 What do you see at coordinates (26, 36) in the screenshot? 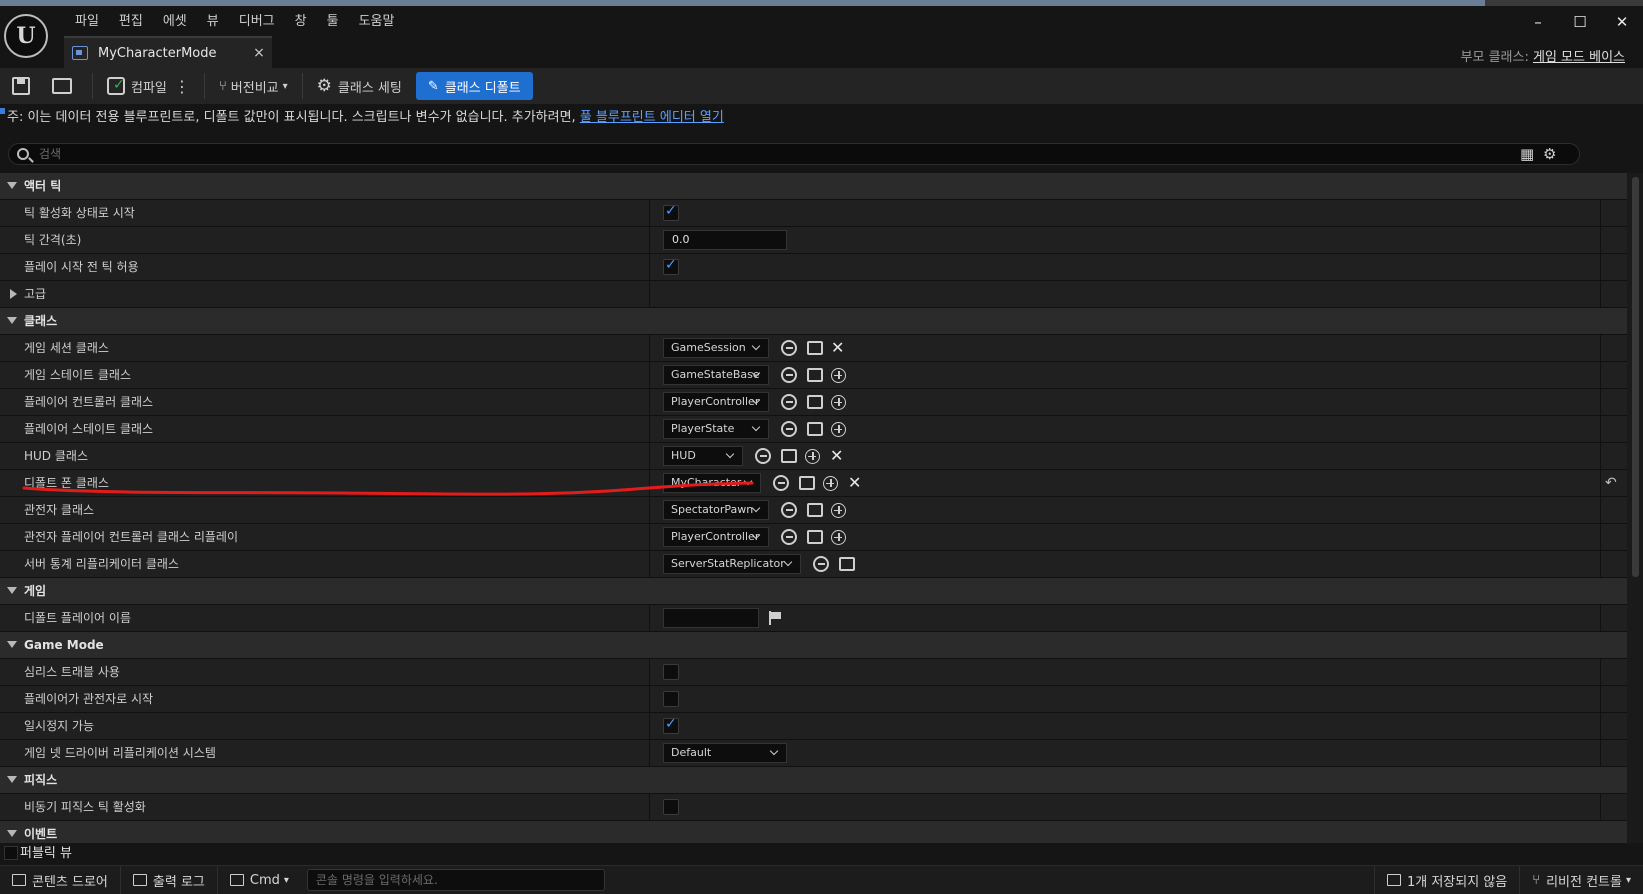
I see `unreal-logo-icon: U` at bounding box center [26, 36].